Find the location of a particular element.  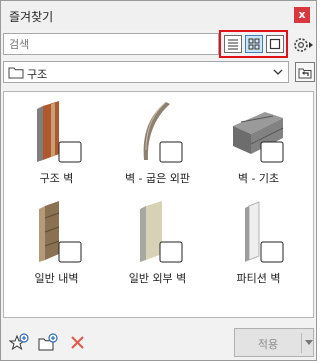

folder-icon is located at coordinates (16, 73).